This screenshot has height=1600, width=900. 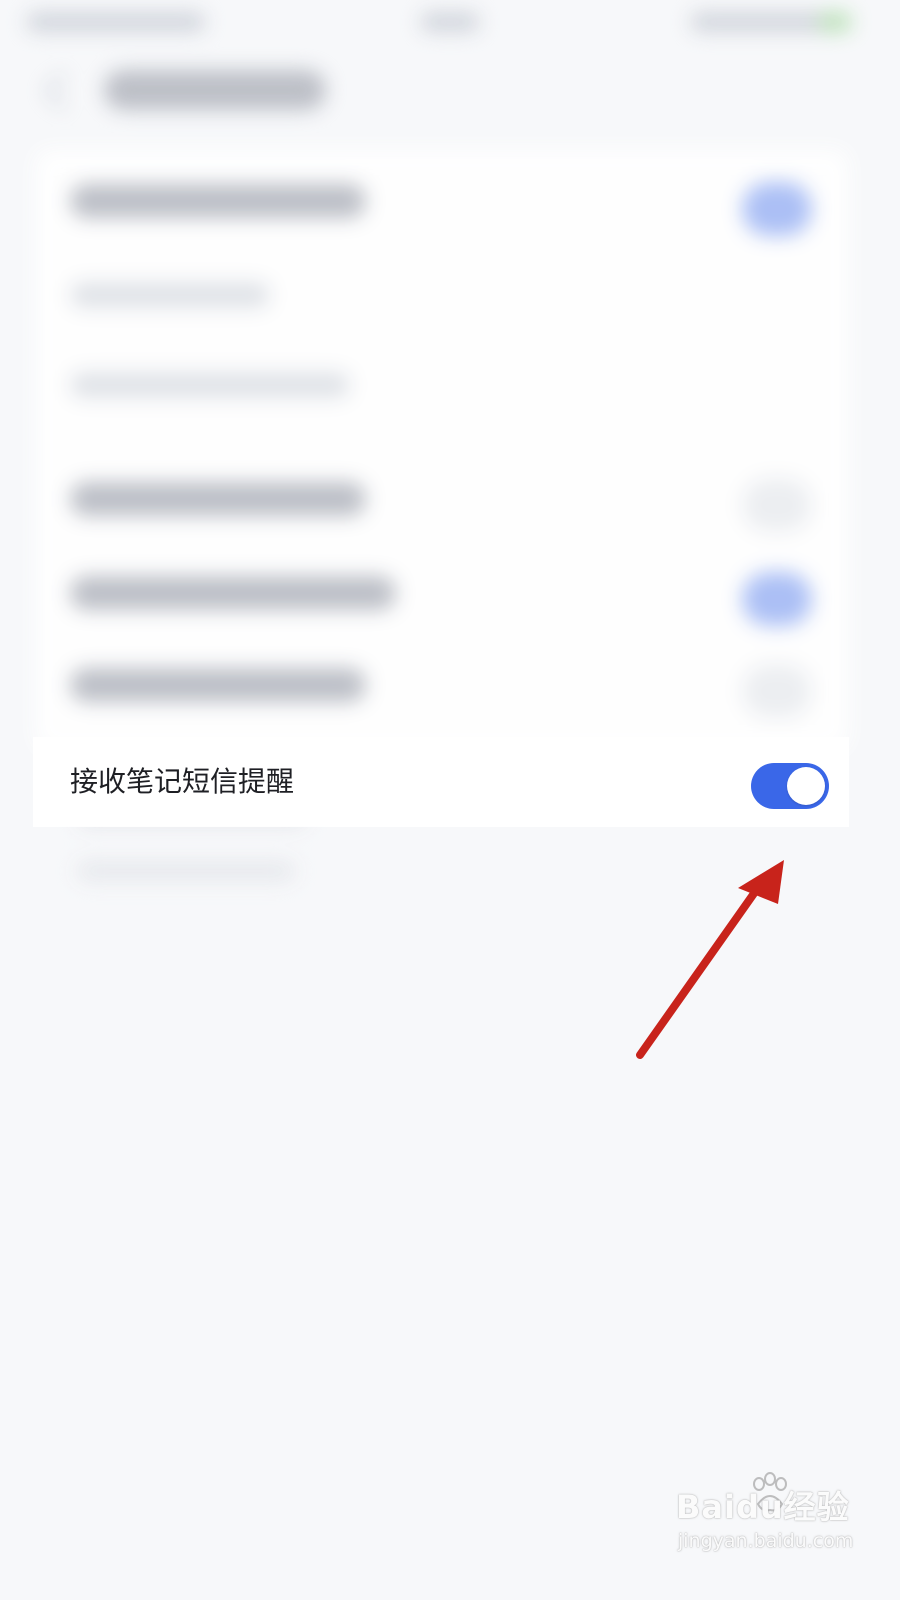 I want to click on watermark-brand: Baidu经验, so click(x=763, y=1507).